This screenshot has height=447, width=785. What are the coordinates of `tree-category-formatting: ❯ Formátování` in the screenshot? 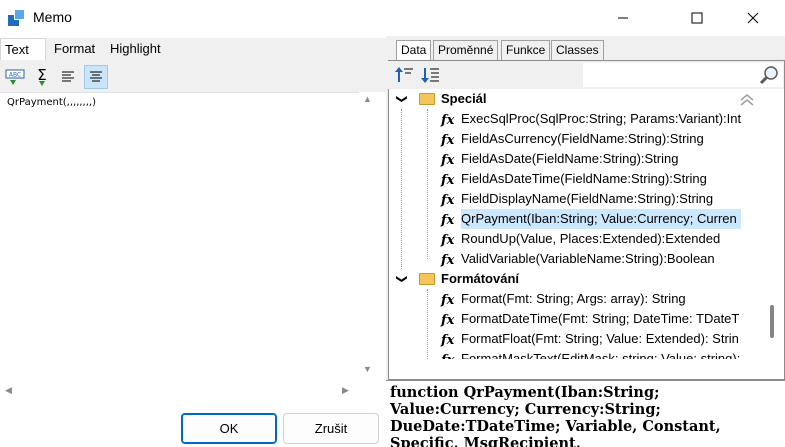 It's located at (574, 279).